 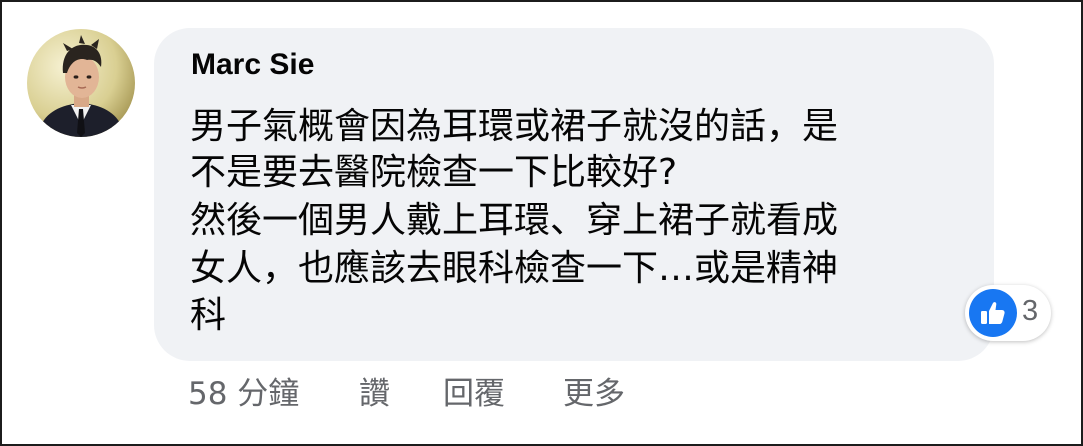 I want to click on comment-text-line: 然後一個男人戴上耳環、穿上裙子就看成, so click(x=514, y=220).